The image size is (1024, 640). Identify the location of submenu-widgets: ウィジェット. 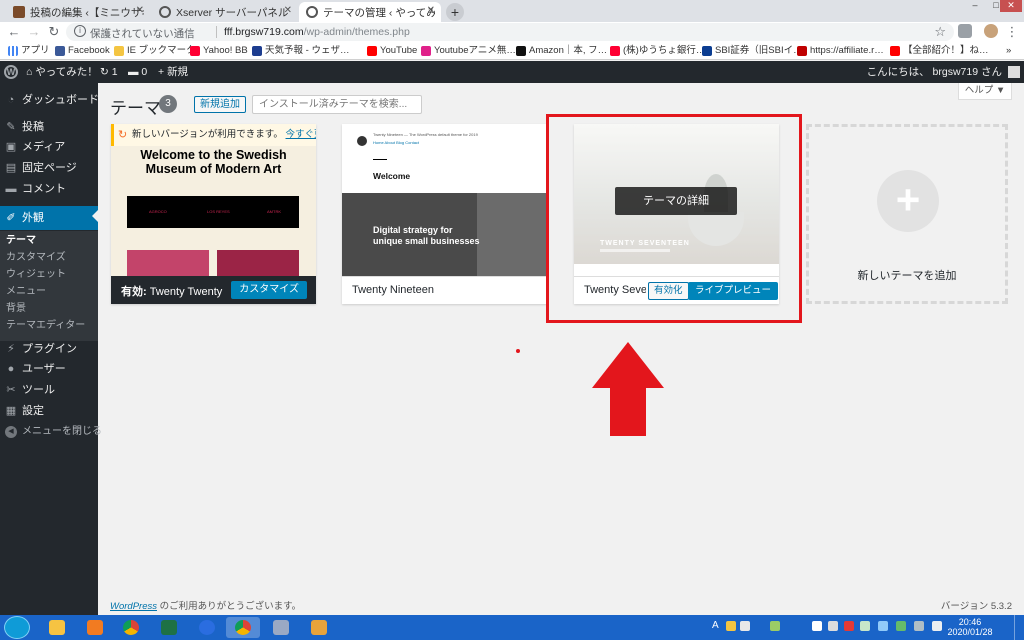
(36, 275).